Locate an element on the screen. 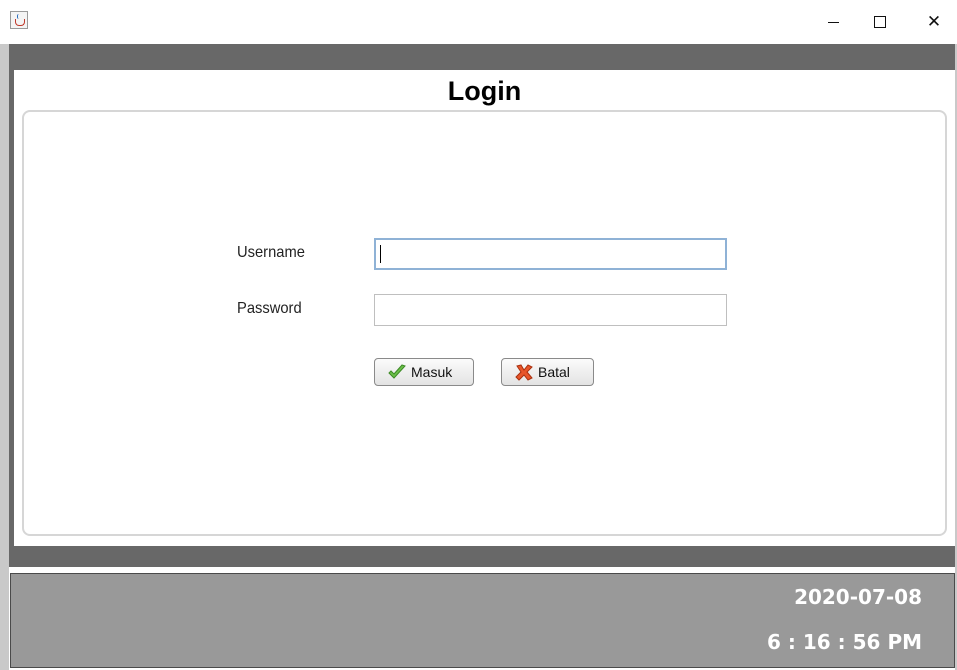  java-cup-shape is located at coordinates (20, 22).